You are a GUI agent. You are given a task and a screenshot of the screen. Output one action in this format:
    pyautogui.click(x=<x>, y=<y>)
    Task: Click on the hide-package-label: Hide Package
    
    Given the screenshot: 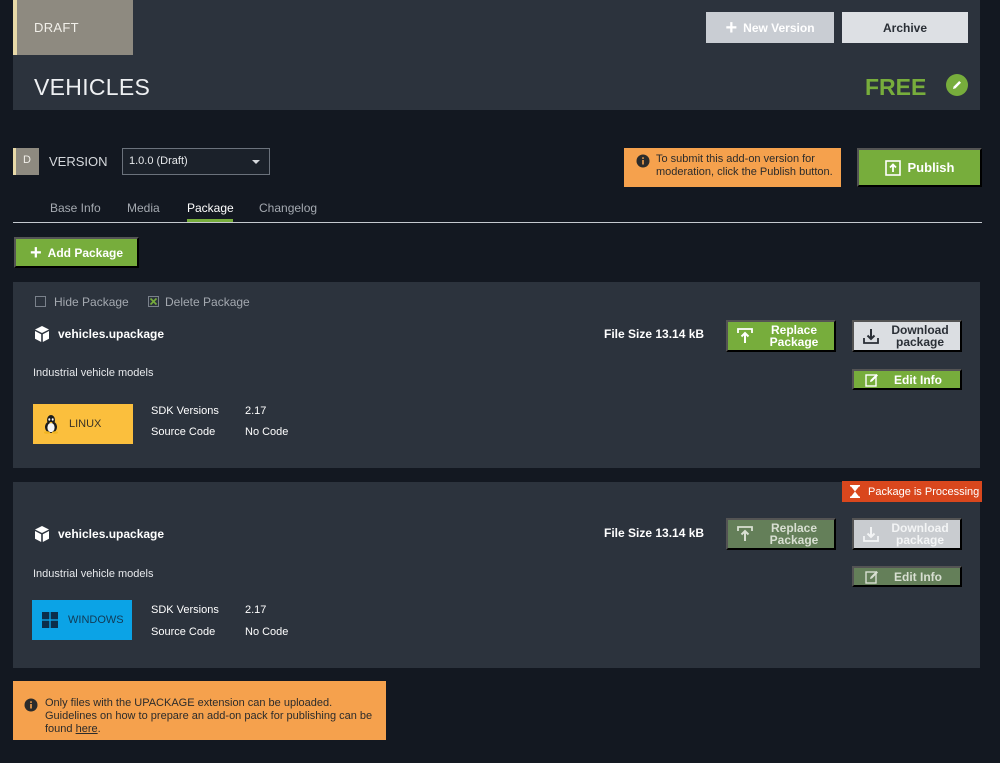 What is the action you would take?
    pyautogui.click(x=91, y=302)
    